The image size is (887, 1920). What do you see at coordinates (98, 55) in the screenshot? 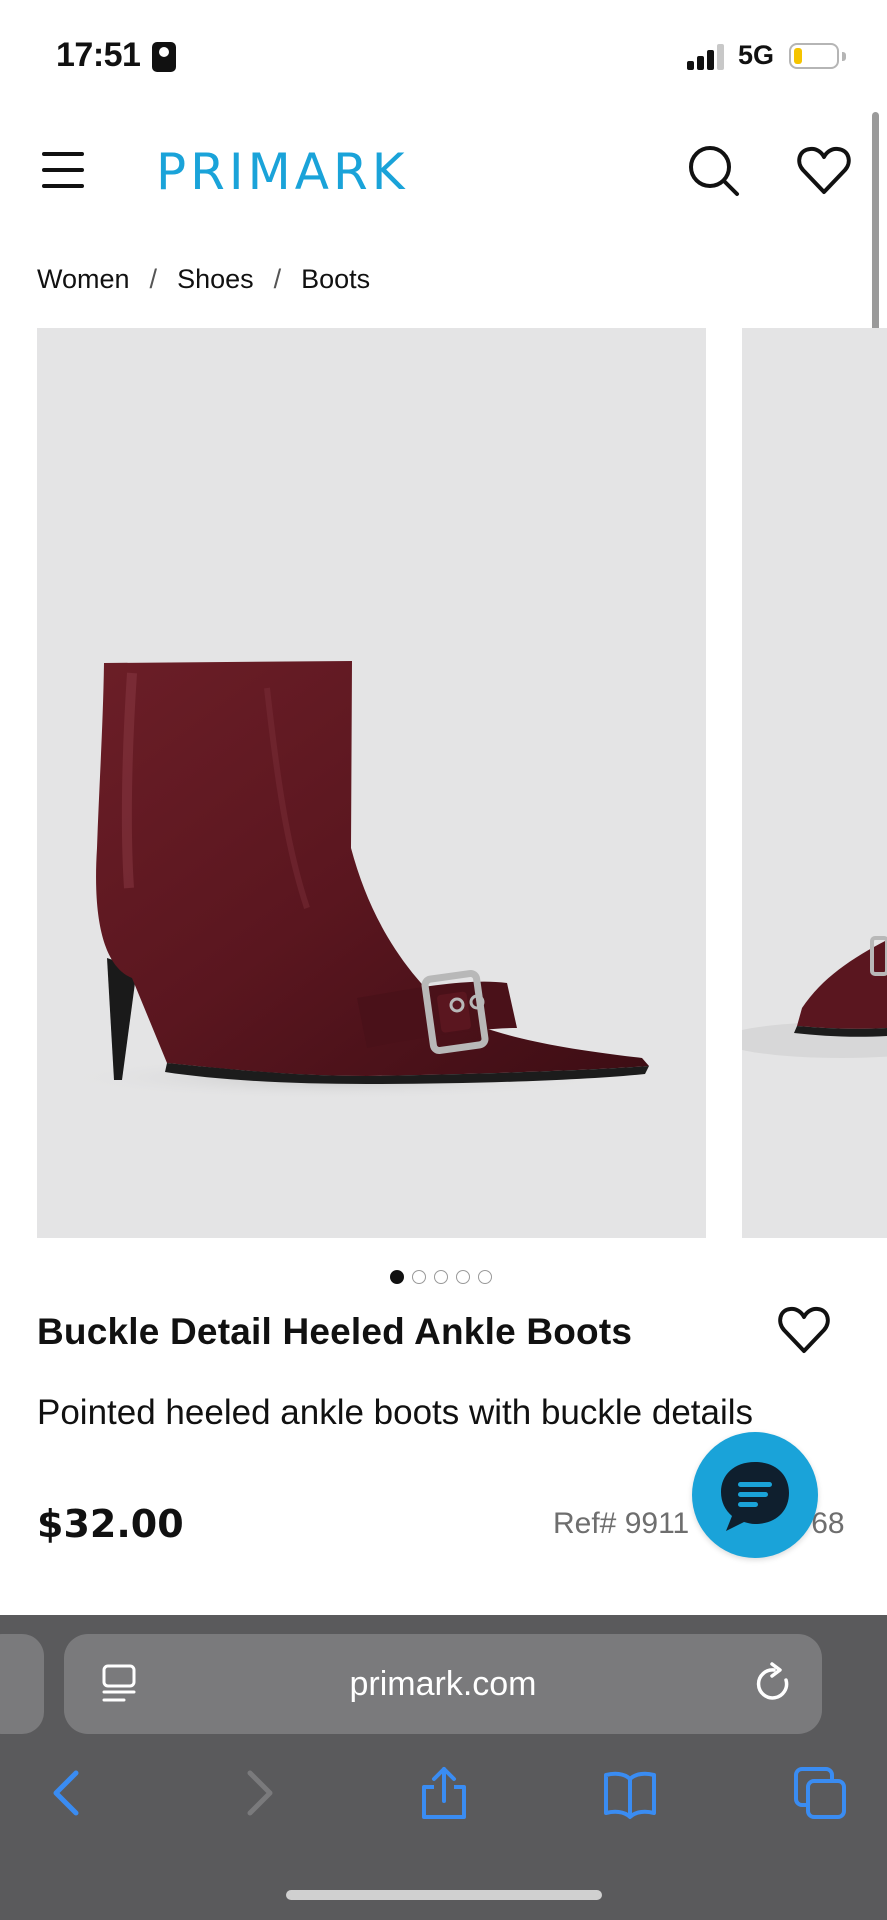
I see `status-time: 17:51` at bounding box center [98, 55].